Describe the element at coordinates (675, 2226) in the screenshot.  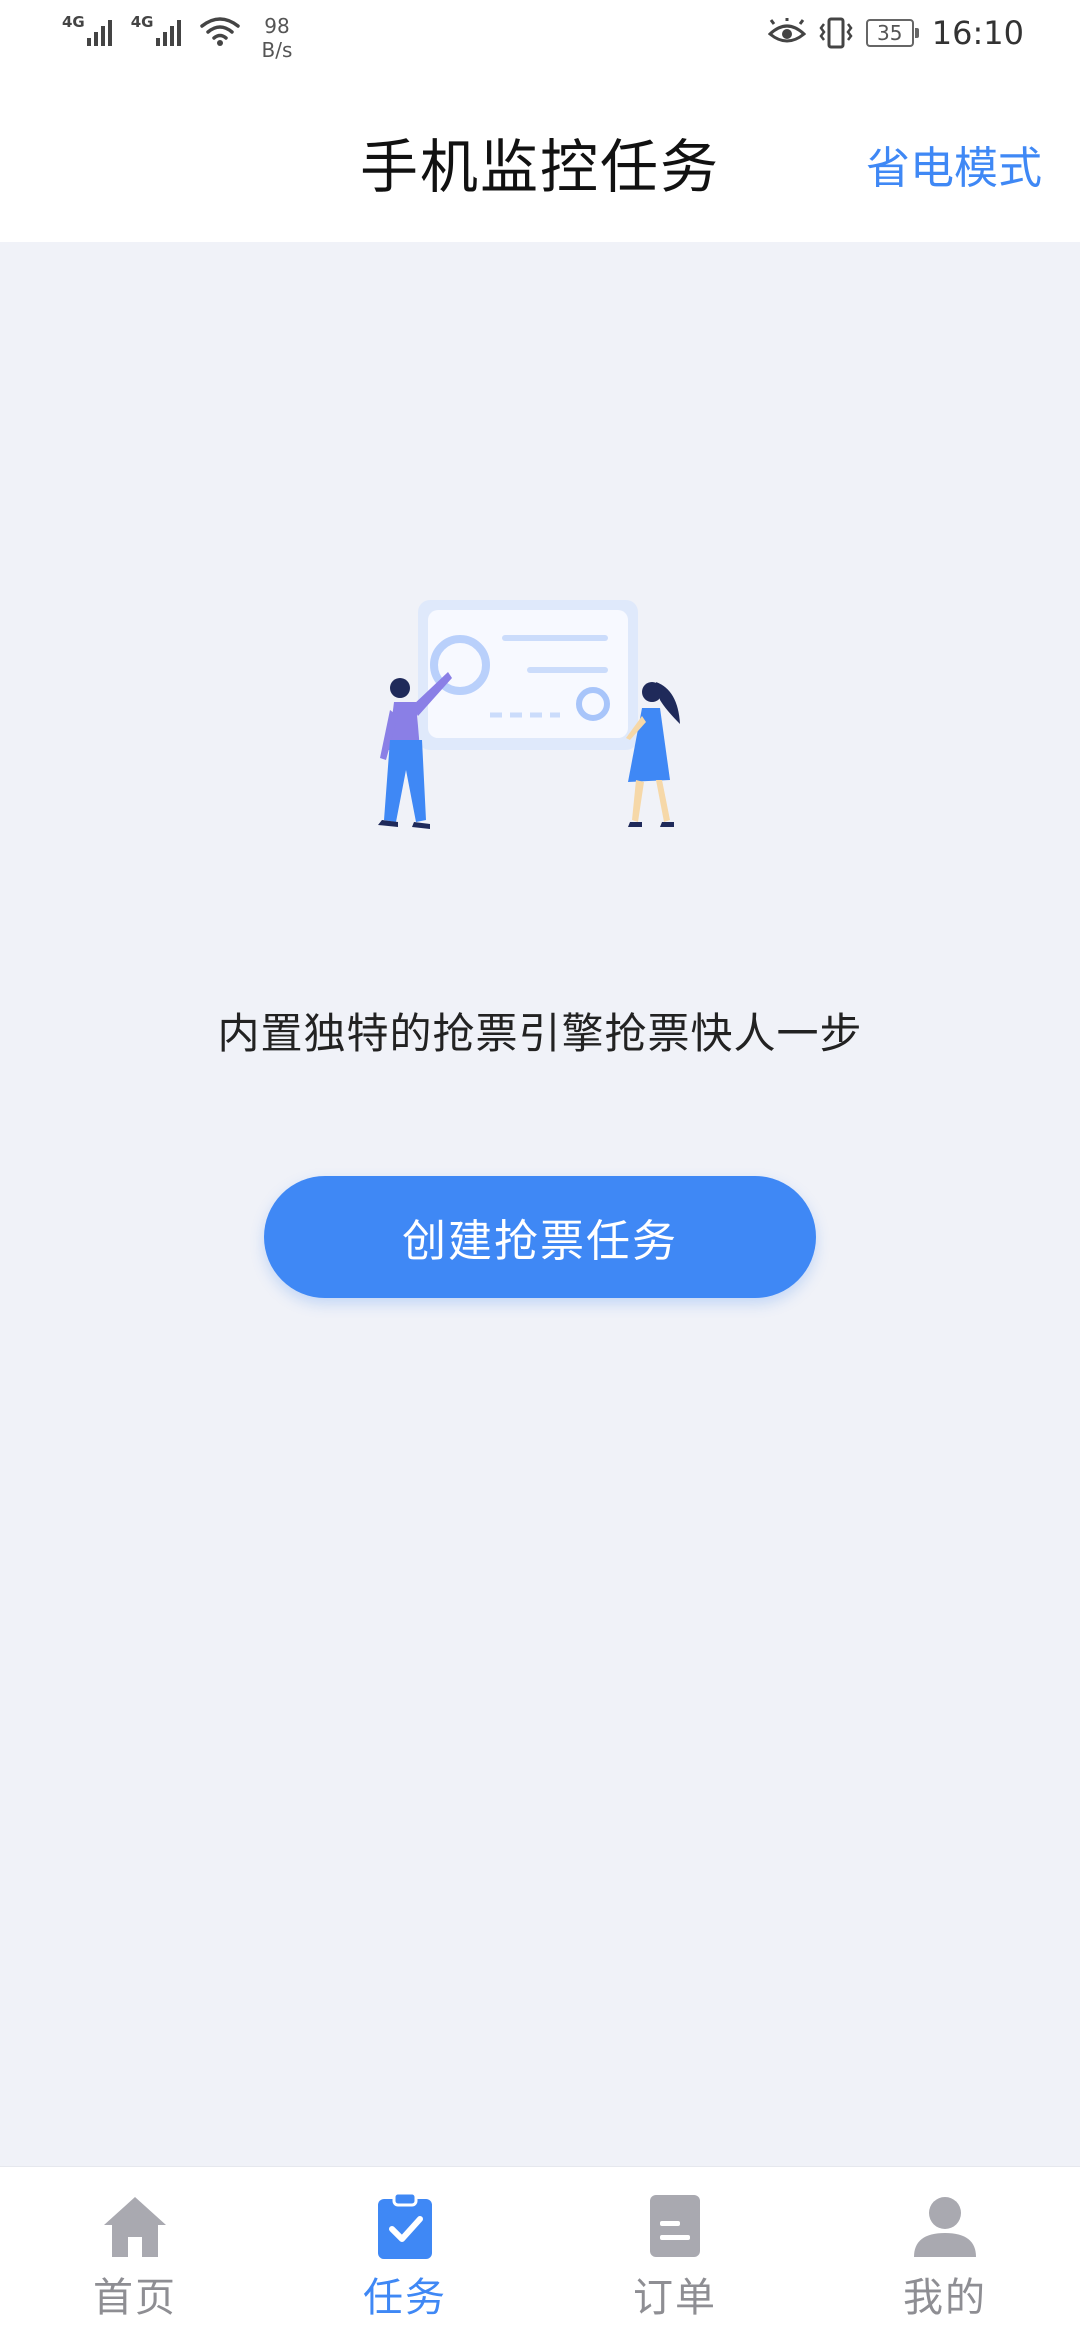
I see `order-document-icon` at that location.